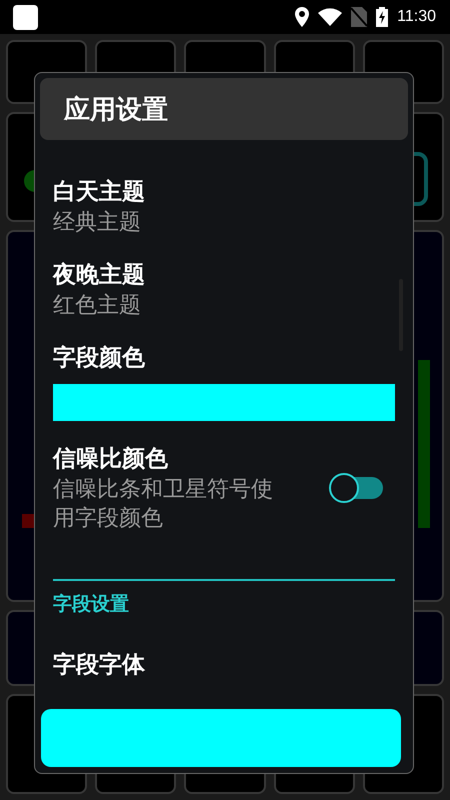 The height and width of the screenshot is (800, 450). Describe the element at coordinates (359, 17) in the screenshot. I see `no-sim-icon` at that location.